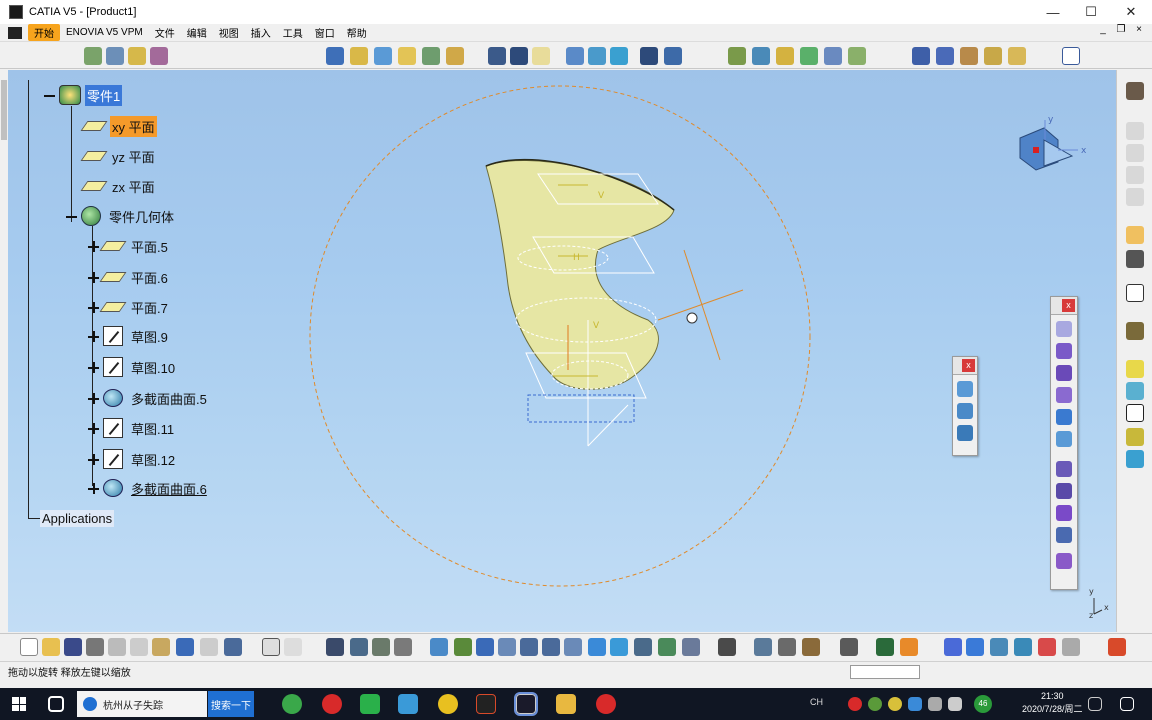 Image resolution: width=1152 pixels, height=720 pixels. What do you see at coordinates (408, 704) in the screenshot?
I see `video-player-icon` at bounding box center [408, 704].